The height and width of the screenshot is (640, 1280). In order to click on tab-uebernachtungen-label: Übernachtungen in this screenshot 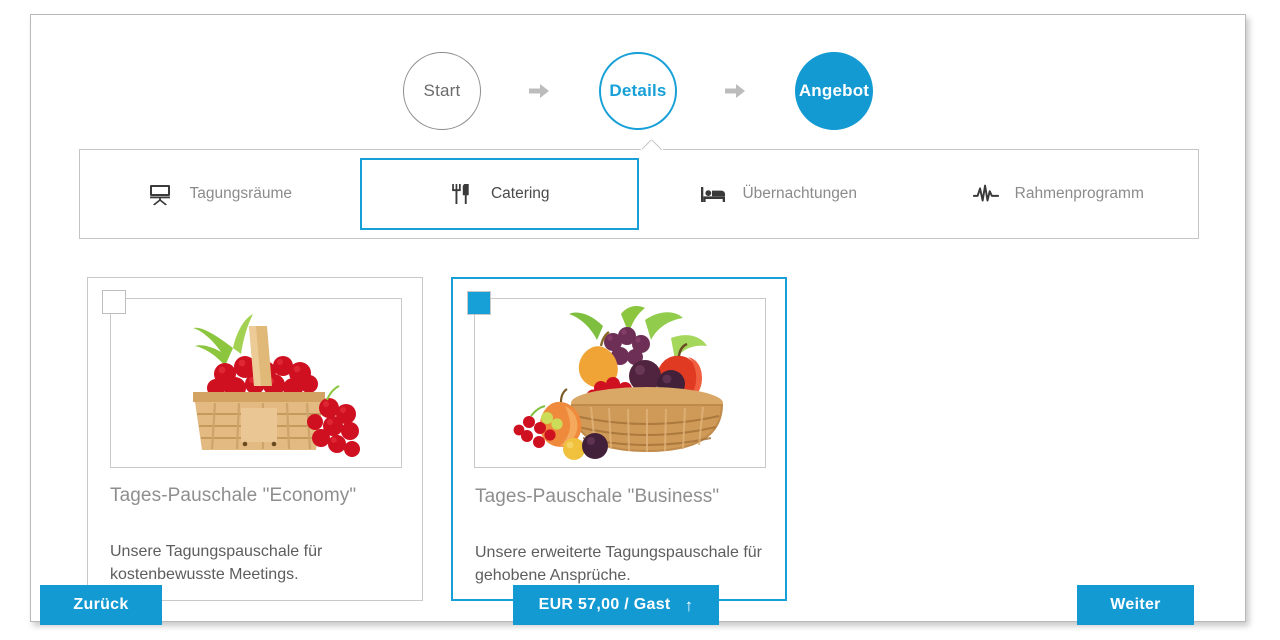, I will do `click(800, 193)`.